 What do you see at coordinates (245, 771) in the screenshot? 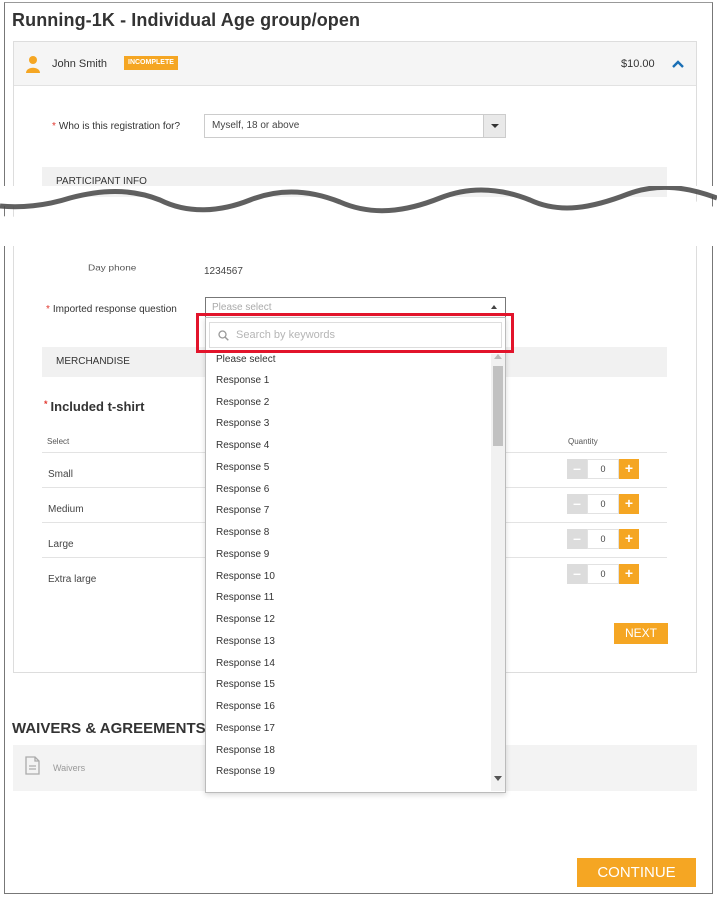
I see `dropdown-option: Response 19` at bounding box center [245, 771].